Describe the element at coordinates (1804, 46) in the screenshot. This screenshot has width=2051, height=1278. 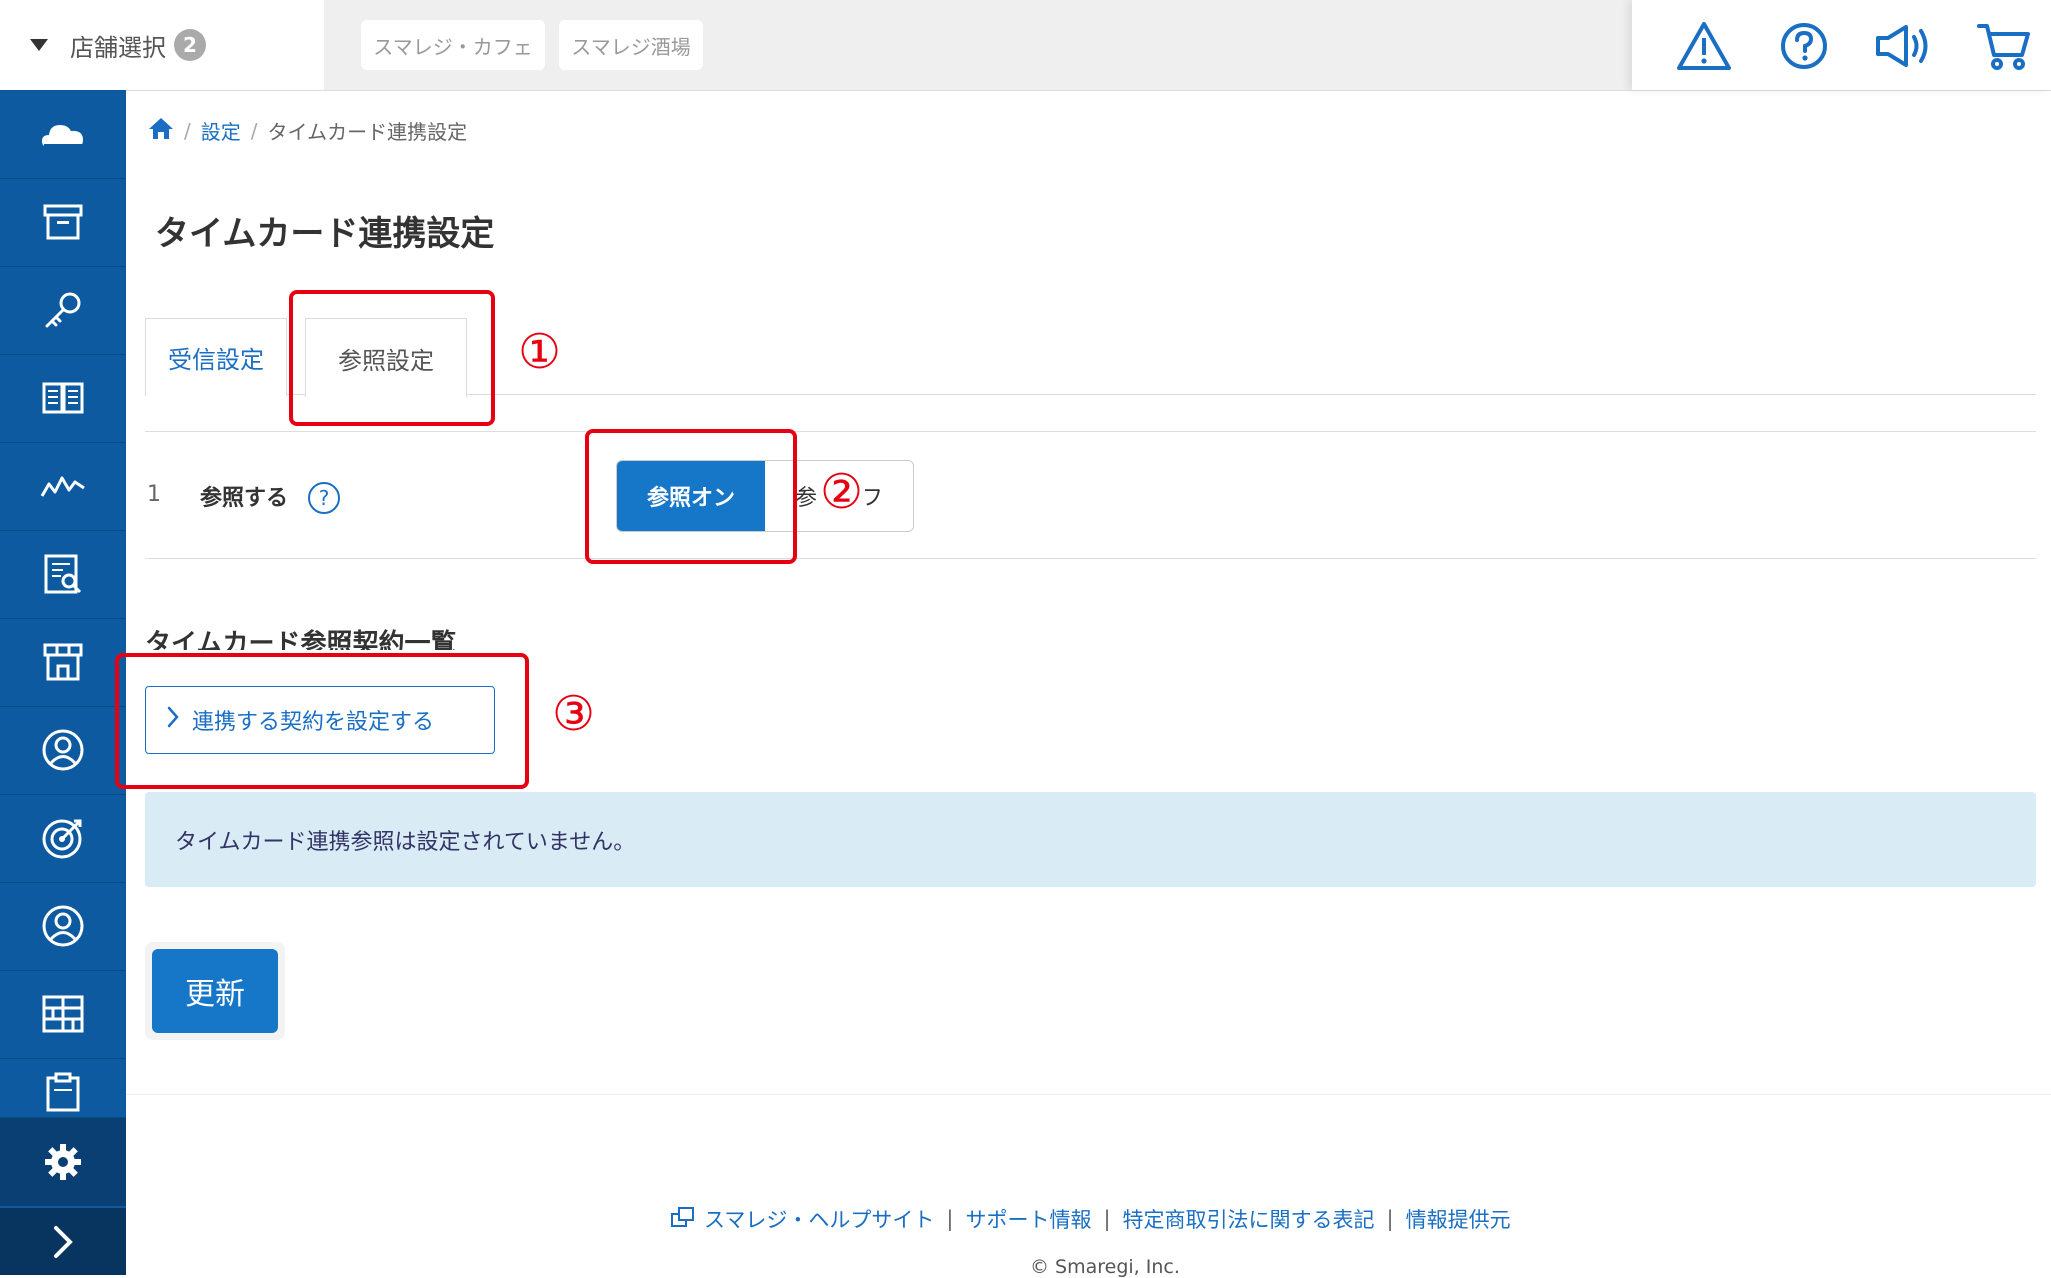
I see `help-icon` at that location.